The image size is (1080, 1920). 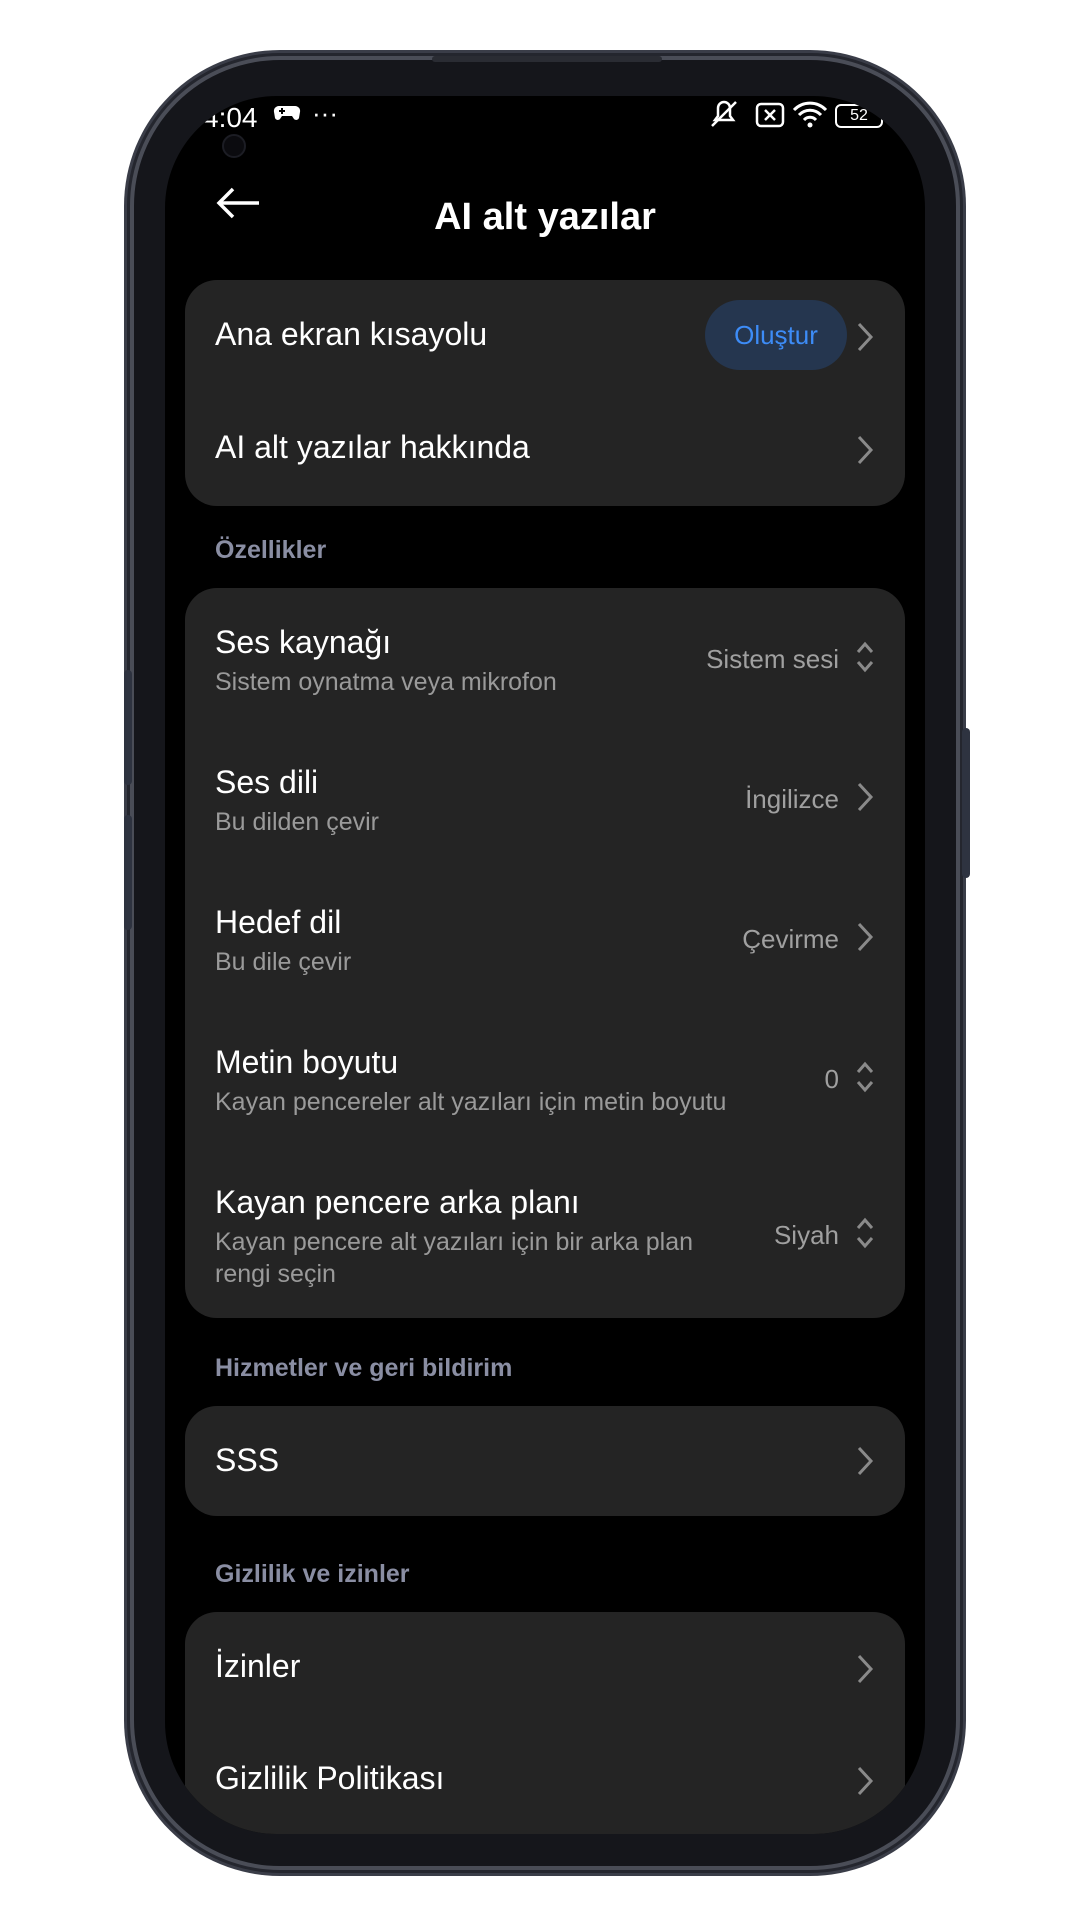 I want to click on row-value: 0, so click(x=831, y=1079).